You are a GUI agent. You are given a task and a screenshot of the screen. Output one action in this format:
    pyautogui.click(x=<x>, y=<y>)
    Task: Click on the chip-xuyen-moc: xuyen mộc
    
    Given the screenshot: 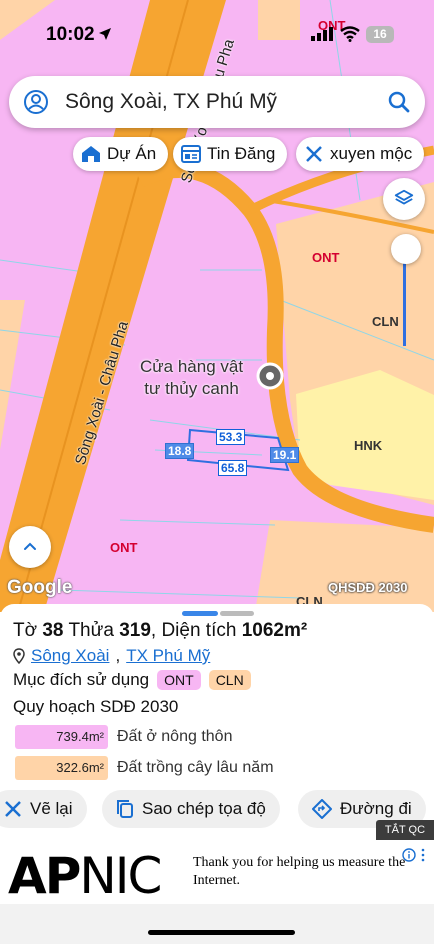 What is the action you would take?
    pyautogui.click(x=360, y=154)
    